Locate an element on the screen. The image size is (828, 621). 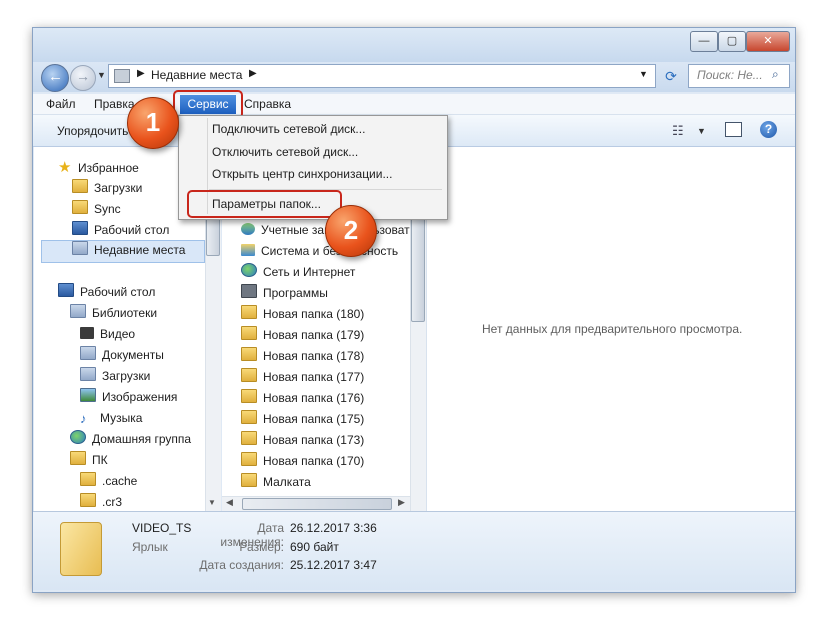
details-size-label: Размер: is located at coordinates (261, 547).